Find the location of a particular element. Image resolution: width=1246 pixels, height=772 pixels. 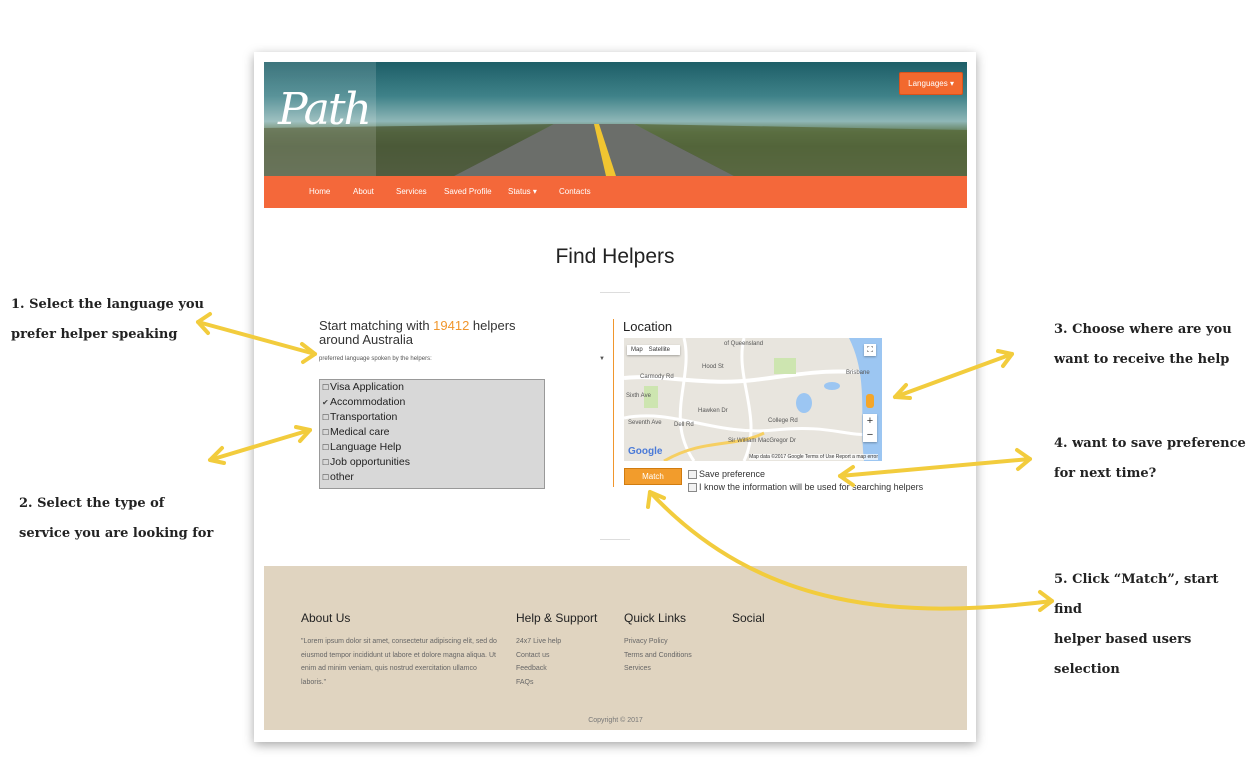

arrow-language is located at coordinates (256, 338).